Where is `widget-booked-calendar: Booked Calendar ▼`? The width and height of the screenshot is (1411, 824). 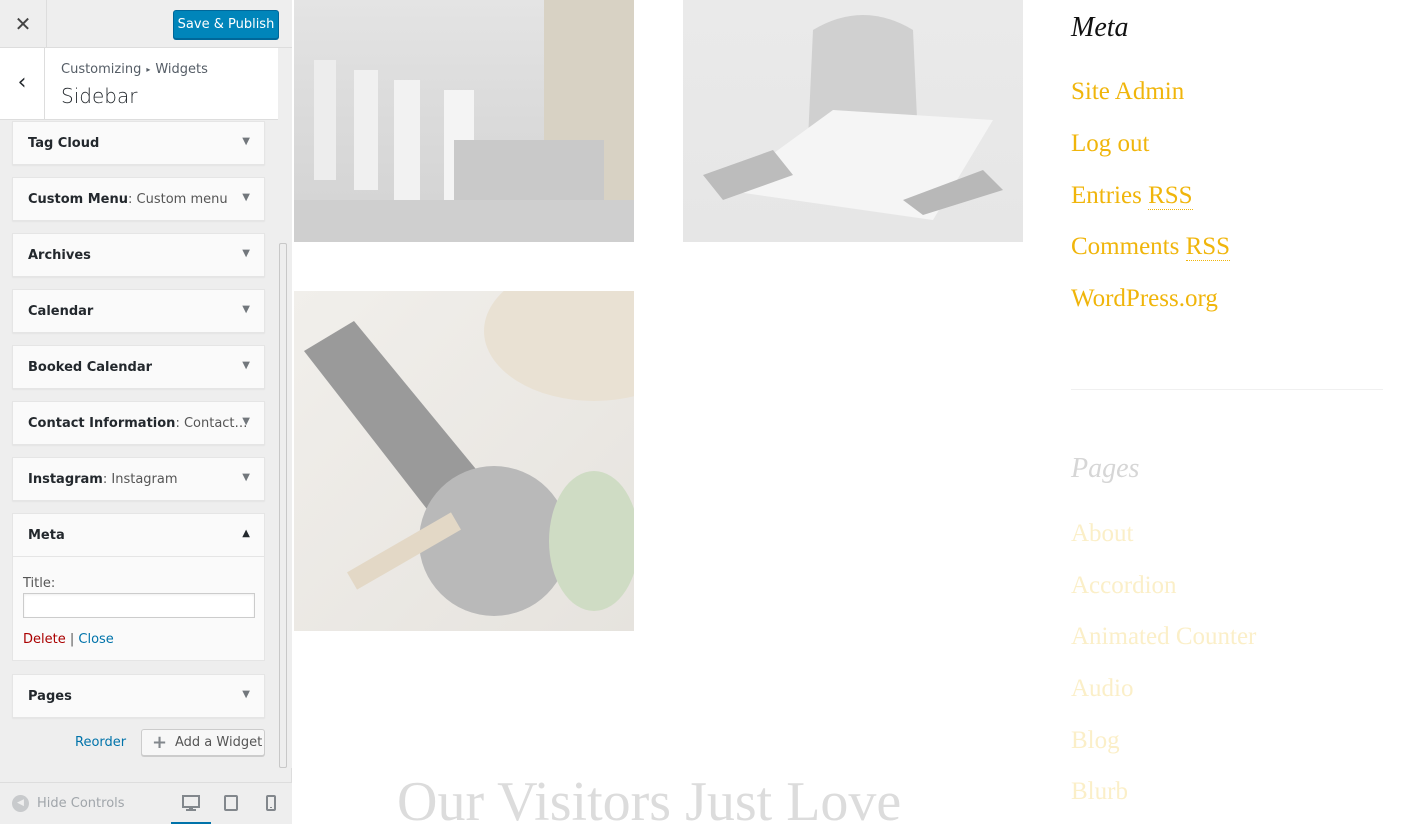 widget-booked-calendar: Booked Calendar ▼ is located at coordinates (138, 367).